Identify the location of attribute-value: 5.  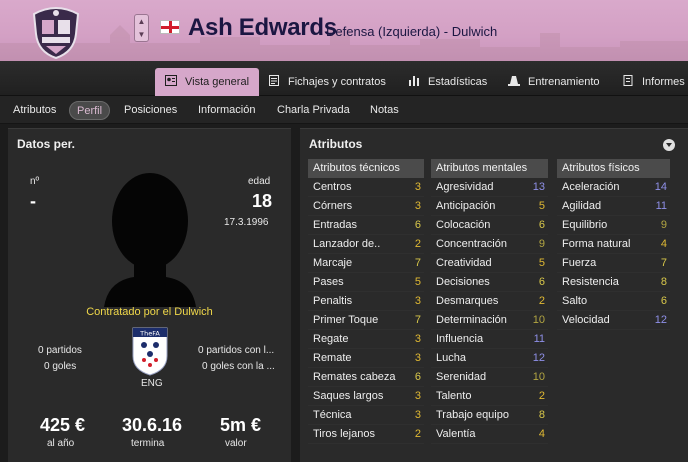
(417, 282).